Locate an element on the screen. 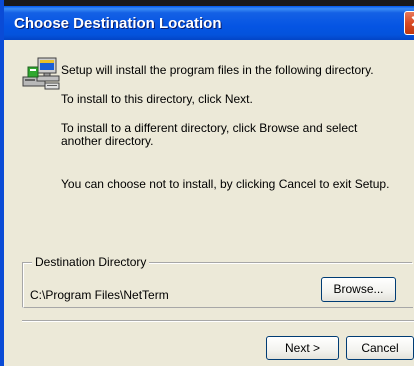  title-bar: Choose Destination Location ✕ is located at coordinates (209, 20).